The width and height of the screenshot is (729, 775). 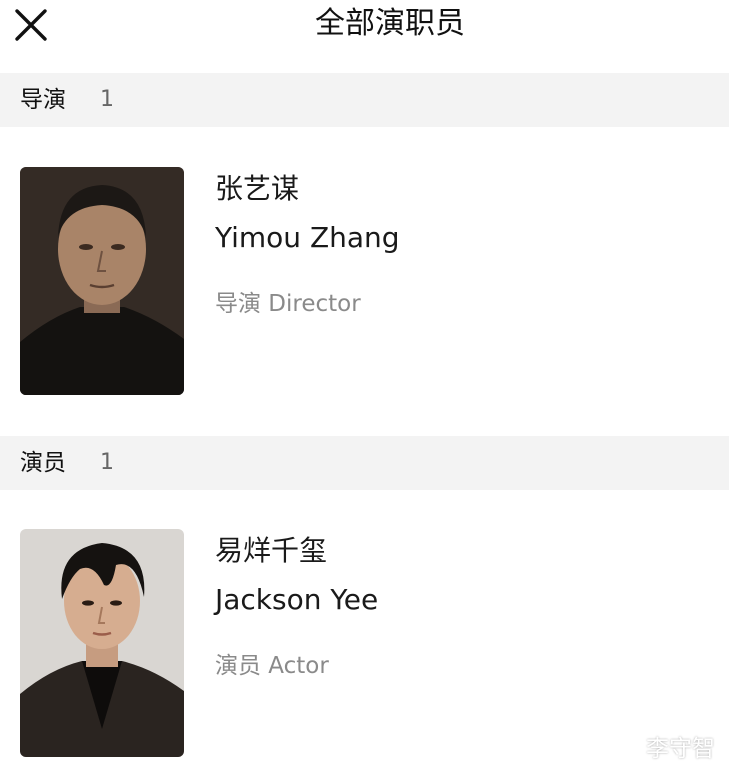 I want to click on watermark-text: 李守智, so click(x=680, y=749).